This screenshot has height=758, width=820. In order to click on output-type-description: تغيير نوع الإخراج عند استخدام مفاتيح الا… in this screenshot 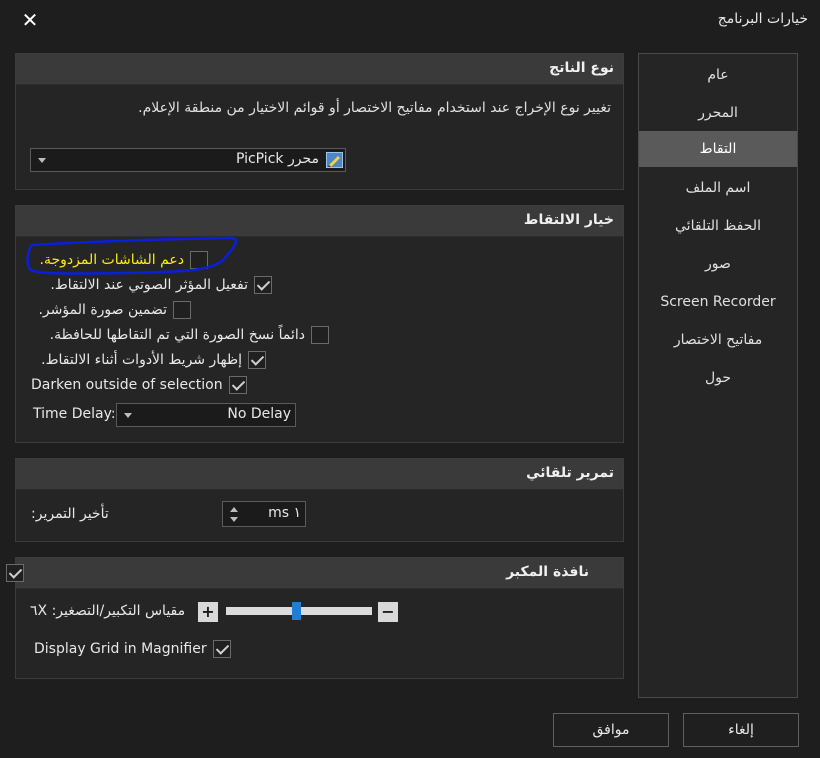, I will do `click(374, 108)`.